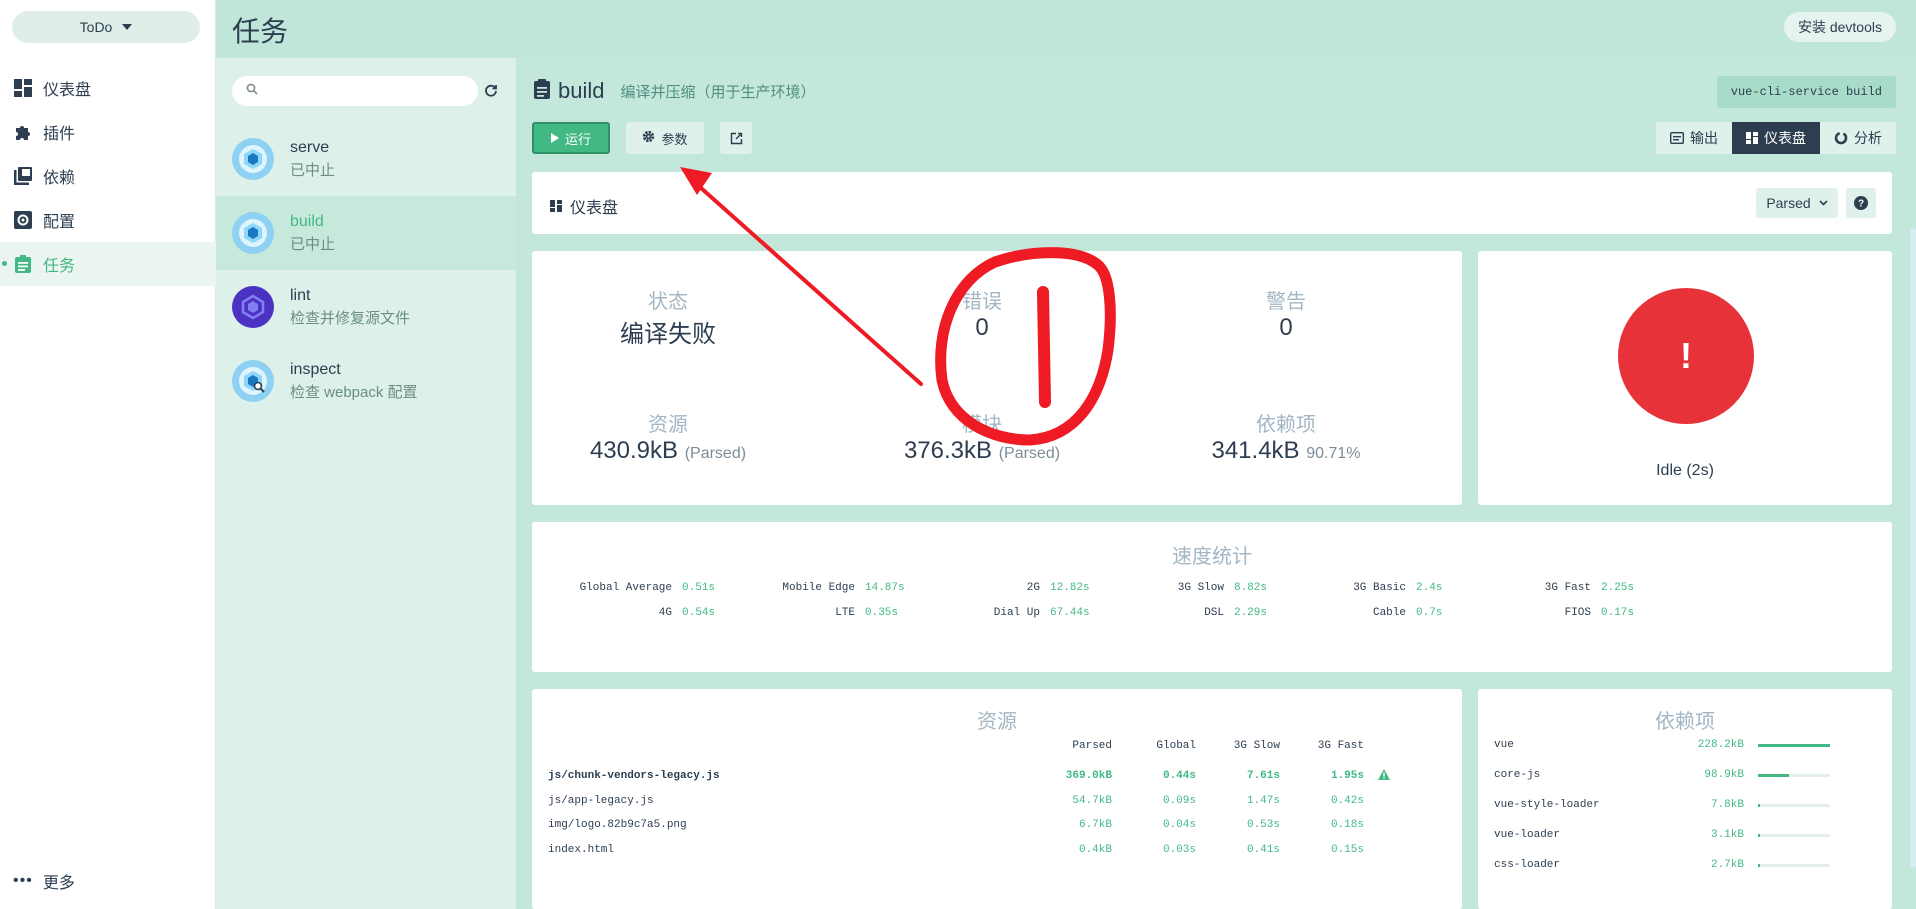 The width and height of the screenshot is (1916, 909). I want to click on task-name: serve, so click(310, 147).